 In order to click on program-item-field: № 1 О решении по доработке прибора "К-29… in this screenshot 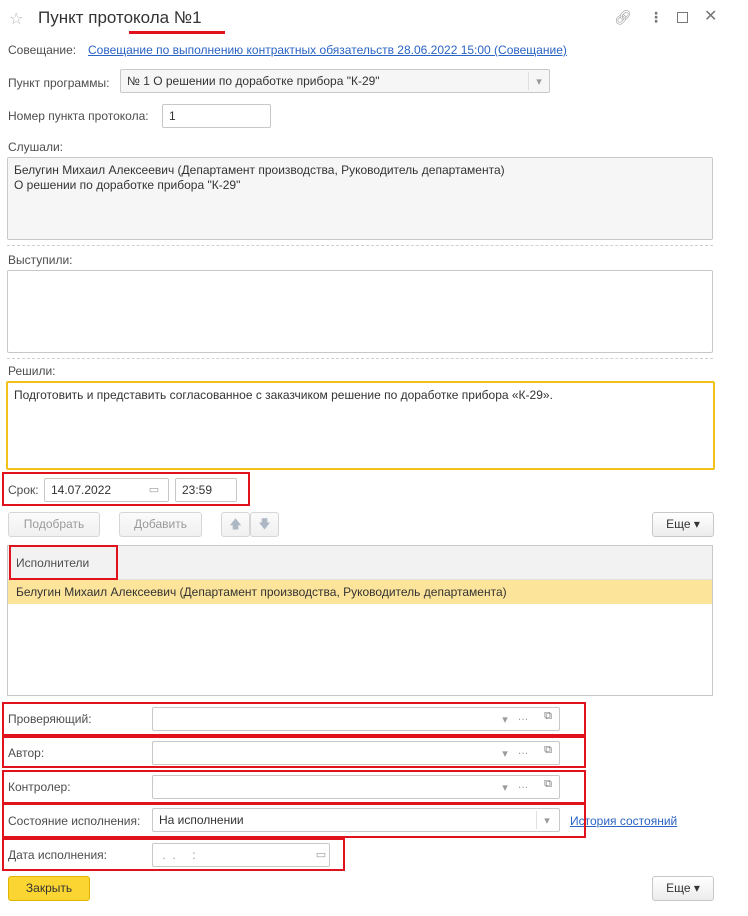, I will do `click(335, 81)`.